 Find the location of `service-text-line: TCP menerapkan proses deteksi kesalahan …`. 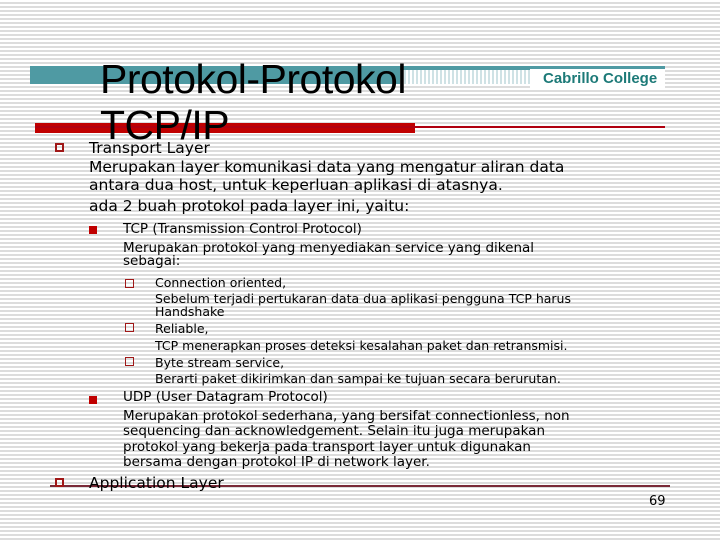

service-text-line: TCP menerapkan proses deteksi kesalahan … is located at coordinates (361, 345).